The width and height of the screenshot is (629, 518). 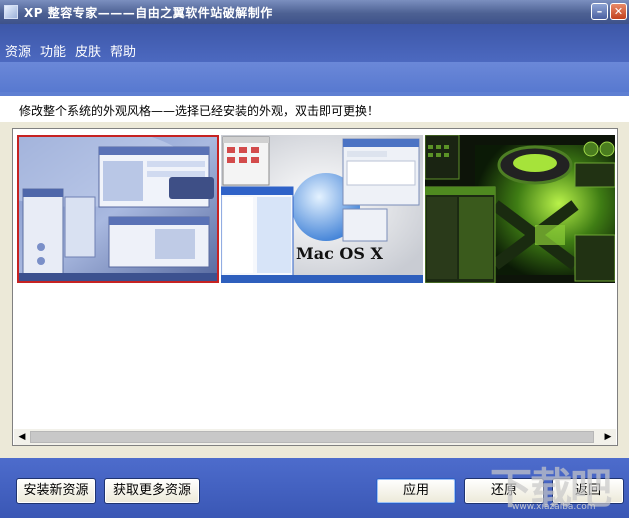 I want to click on horizontal-scrollbar: ◀ ▶, so click(x=315, y=437).